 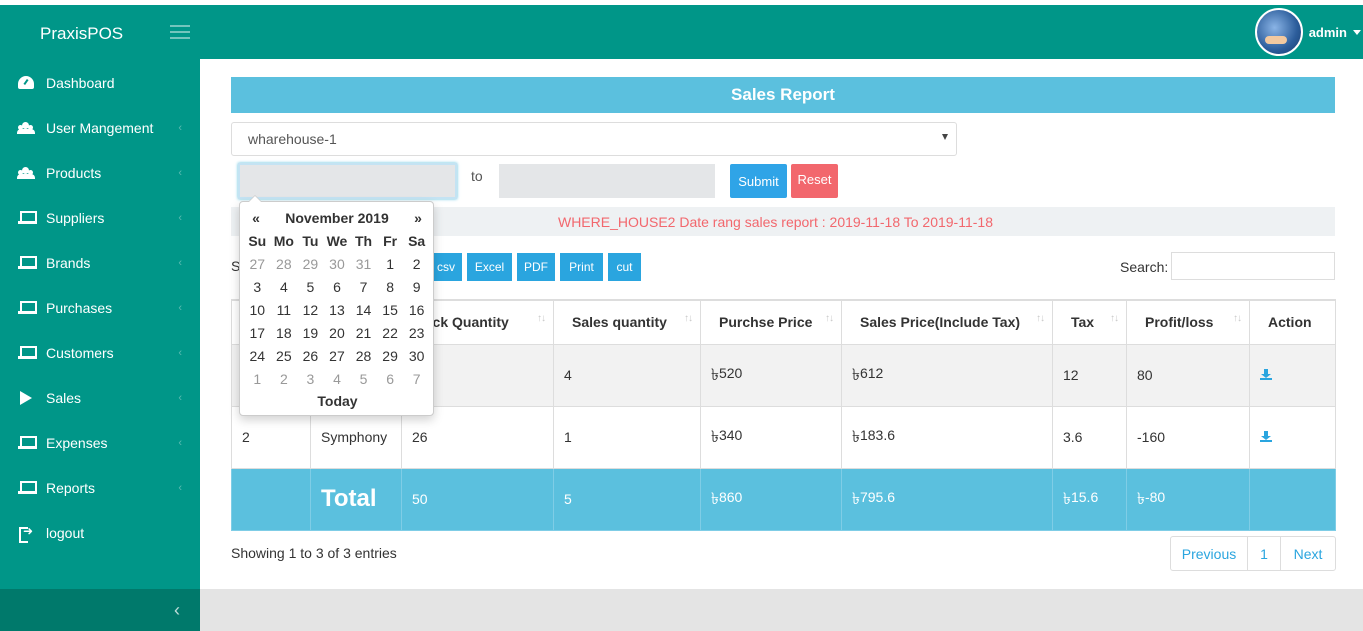 What do you see at coordinates (256, 218) in the screenshot?
I see `prev-month-button: «` at bounding box center [256, 218].